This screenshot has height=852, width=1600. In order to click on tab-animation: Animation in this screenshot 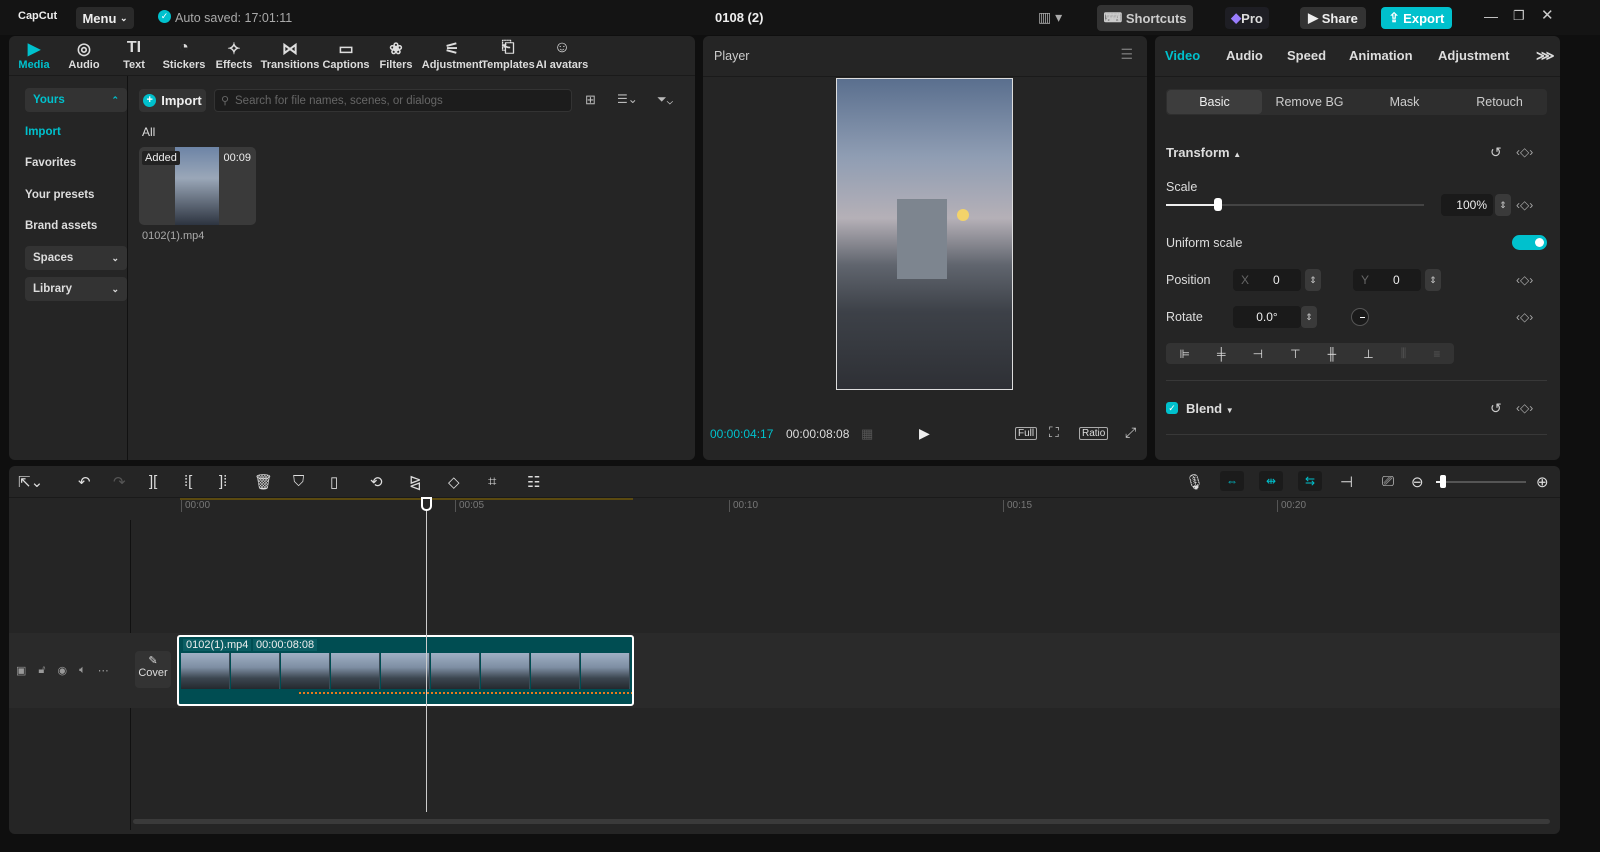, I will do `click(1381, 55)`.